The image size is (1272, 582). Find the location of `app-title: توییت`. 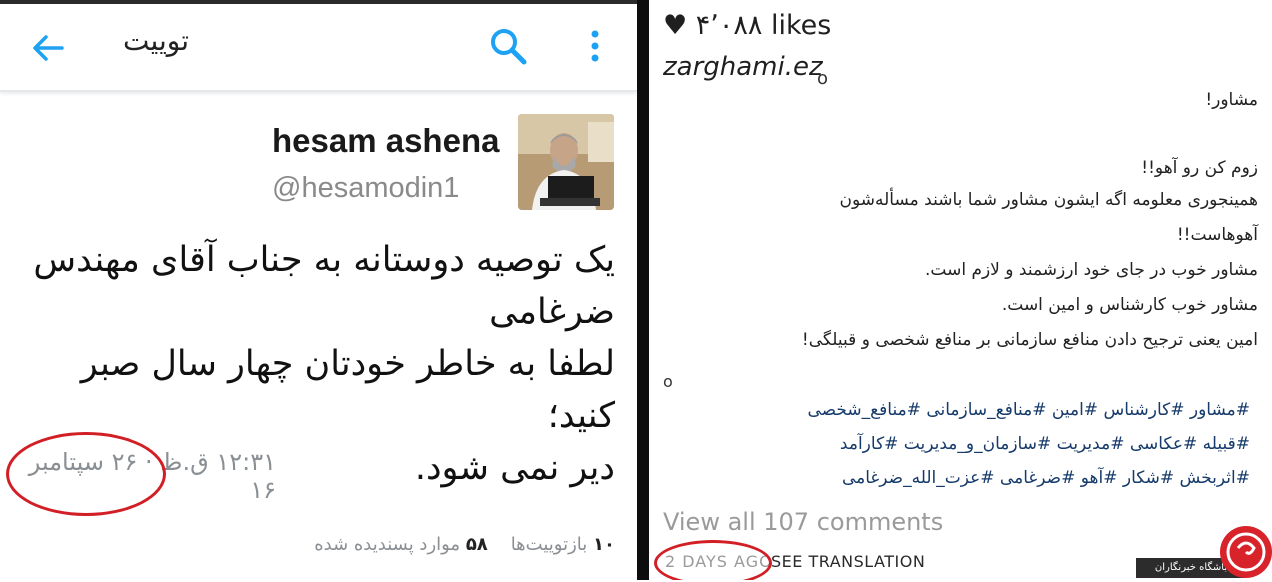

app-title: توییت is located at coordinates (156, 40).